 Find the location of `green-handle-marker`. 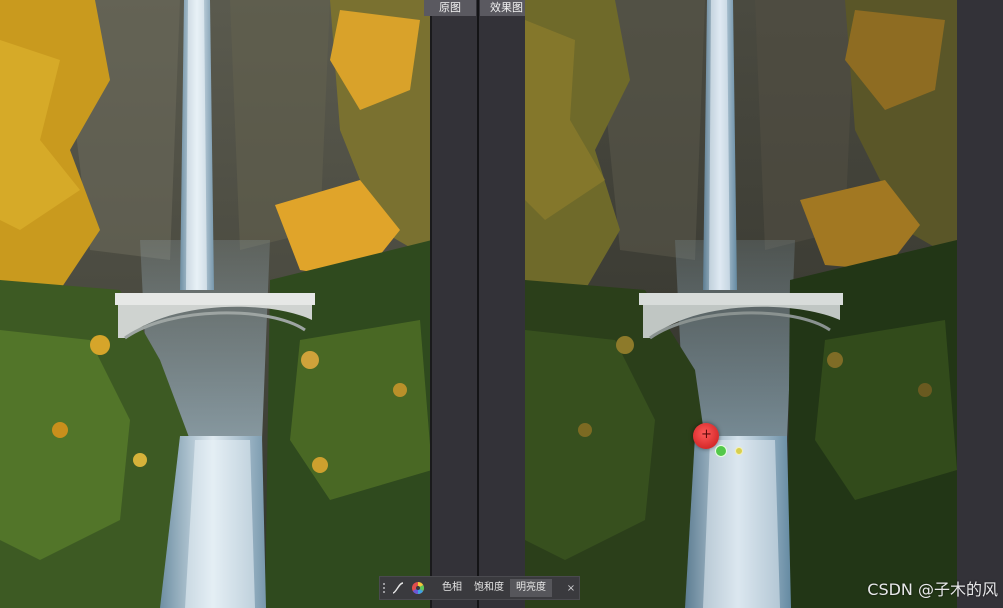

green-handle-marker is located at coordinates (721, 451).